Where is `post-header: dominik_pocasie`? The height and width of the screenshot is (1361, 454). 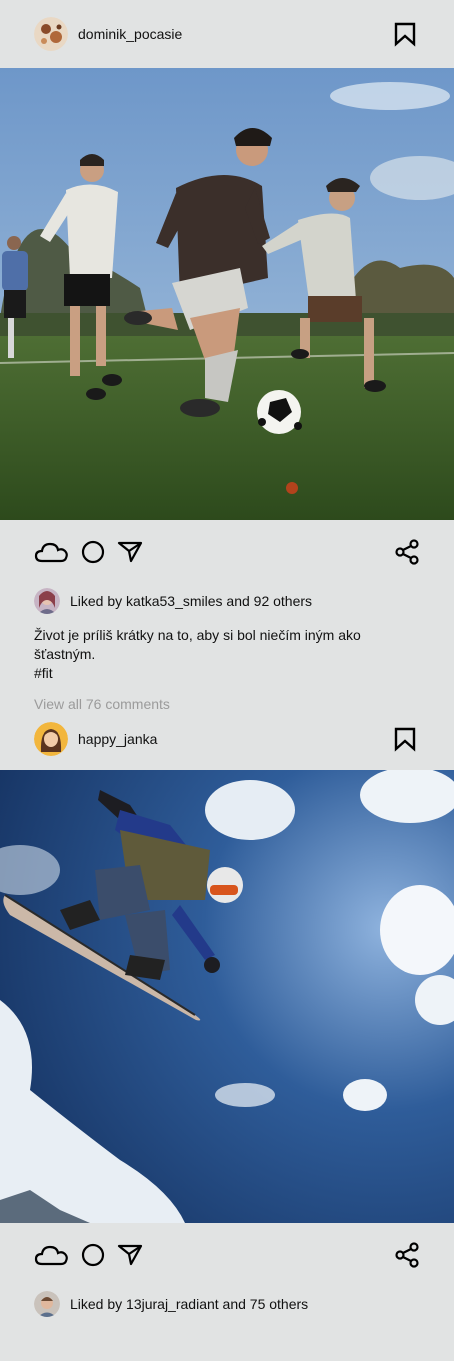
post-header: dominik_pocasie is located at coordinates (227, 34).